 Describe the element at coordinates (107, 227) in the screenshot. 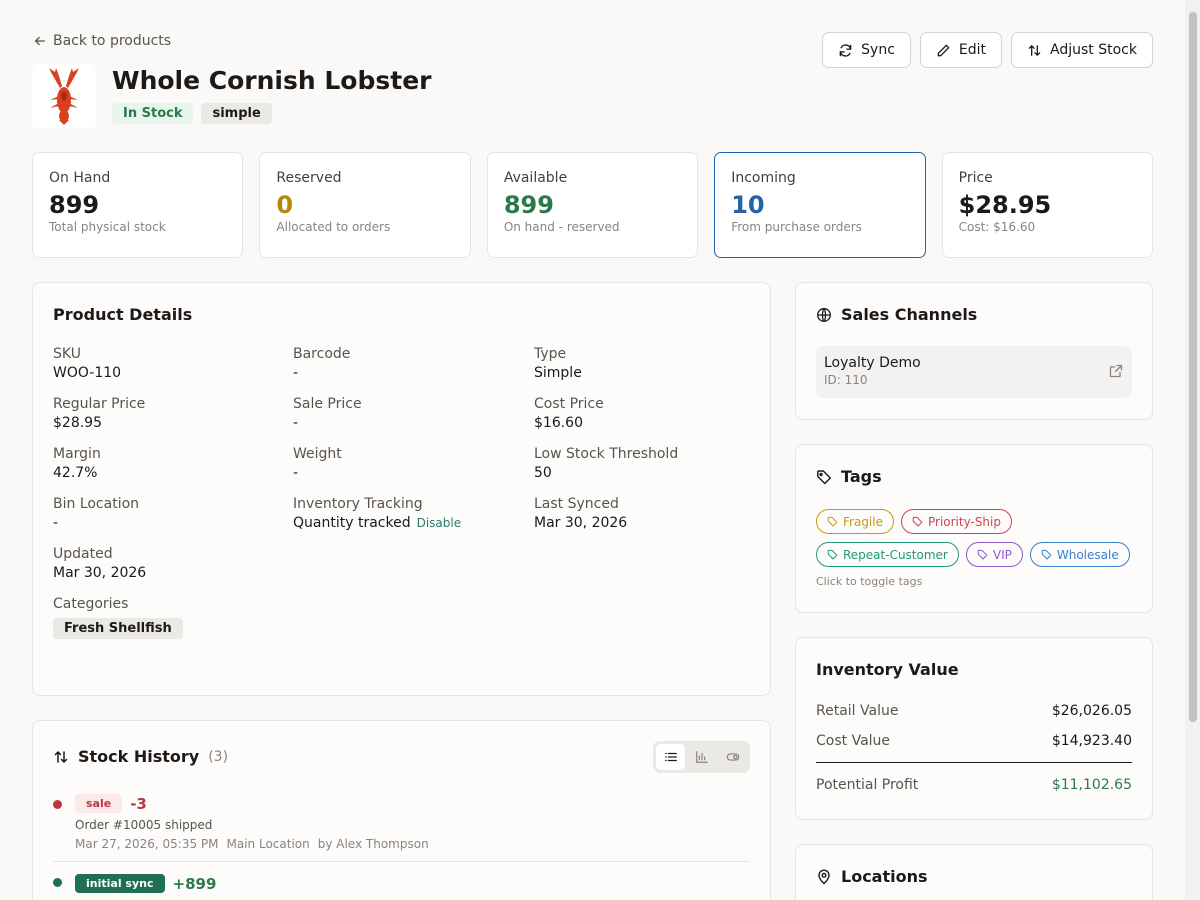

I see `stat-sub: Total physical stock` at that location.